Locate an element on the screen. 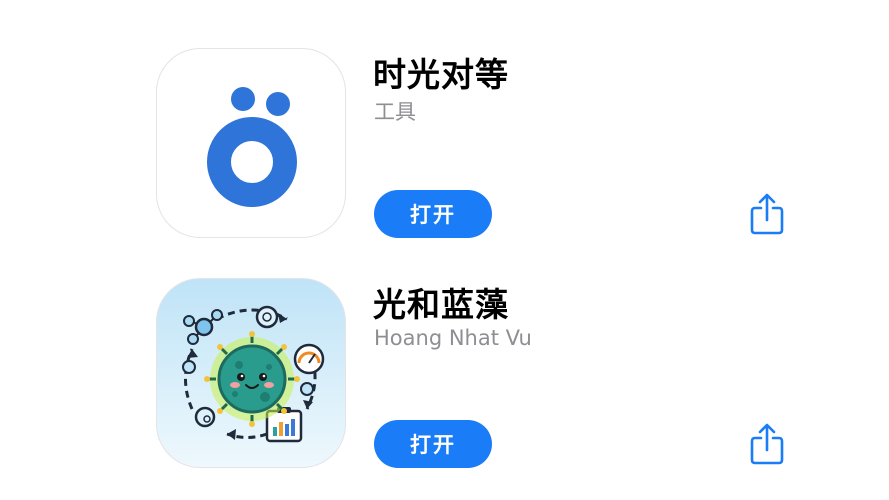  share-icon is located at coordinates (767, 444).